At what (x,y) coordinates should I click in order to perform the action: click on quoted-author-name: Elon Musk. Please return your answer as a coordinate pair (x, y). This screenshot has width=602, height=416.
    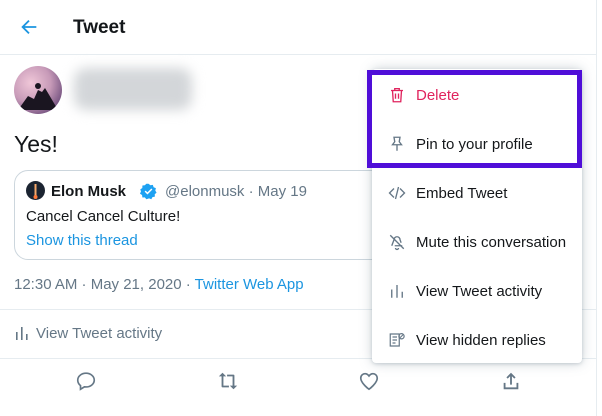
    Looking at the image, I should click on (89, 191).